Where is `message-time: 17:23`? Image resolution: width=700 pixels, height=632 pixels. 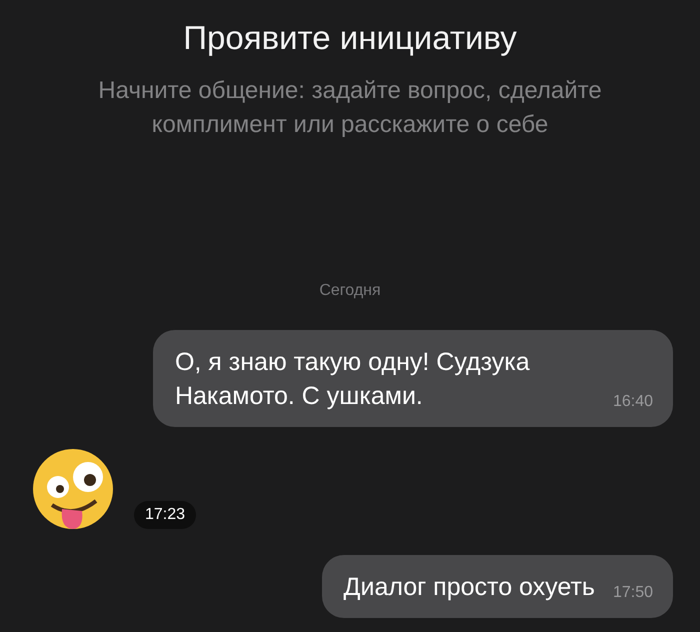
message-time: 17:23 is located at coordinates (165, 515).